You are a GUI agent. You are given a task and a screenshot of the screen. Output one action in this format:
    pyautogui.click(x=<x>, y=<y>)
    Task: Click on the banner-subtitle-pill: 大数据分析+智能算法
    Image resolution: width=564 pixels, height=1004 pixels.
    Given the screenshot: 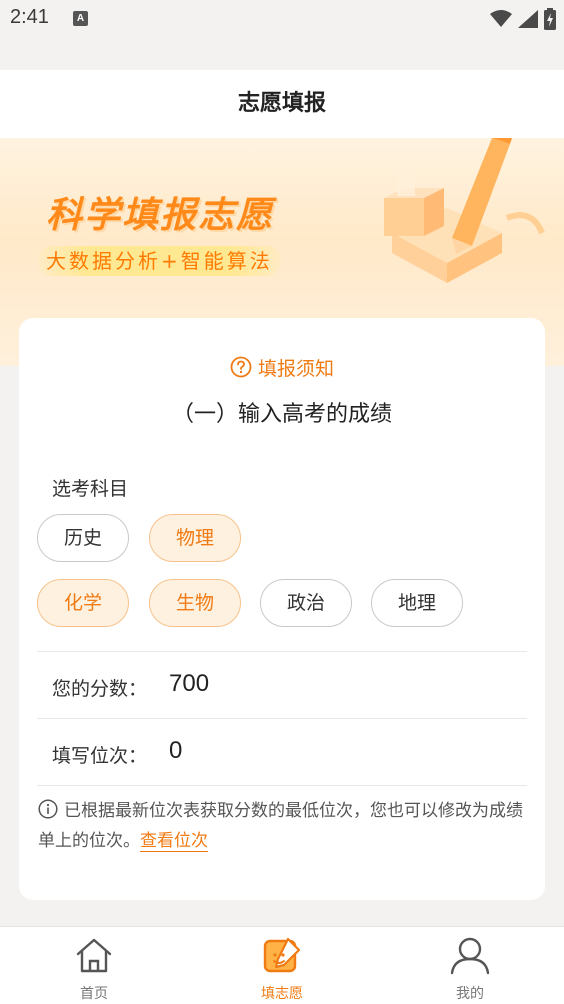 What is the action you would take?
    pyautogui.click(x=159, y=261)
    